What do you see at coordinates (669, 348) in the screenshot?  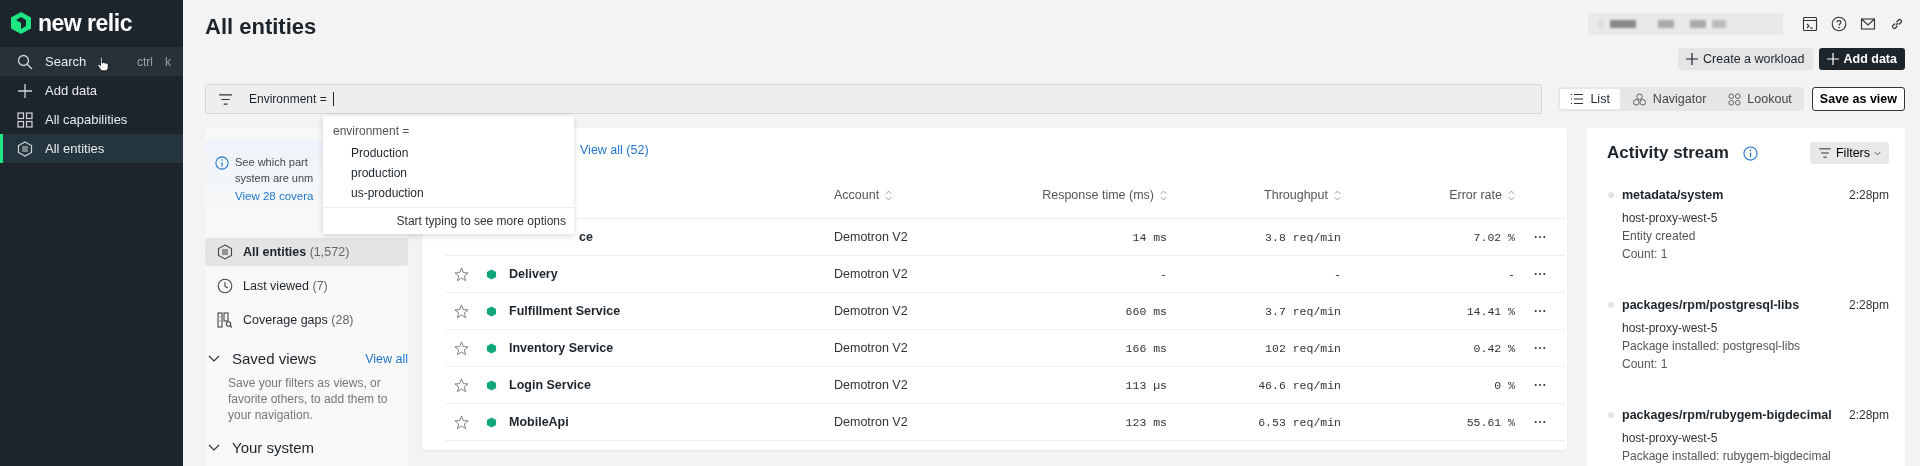 I see `entity-name: Inventory Service` at bounding box center [669, 348].